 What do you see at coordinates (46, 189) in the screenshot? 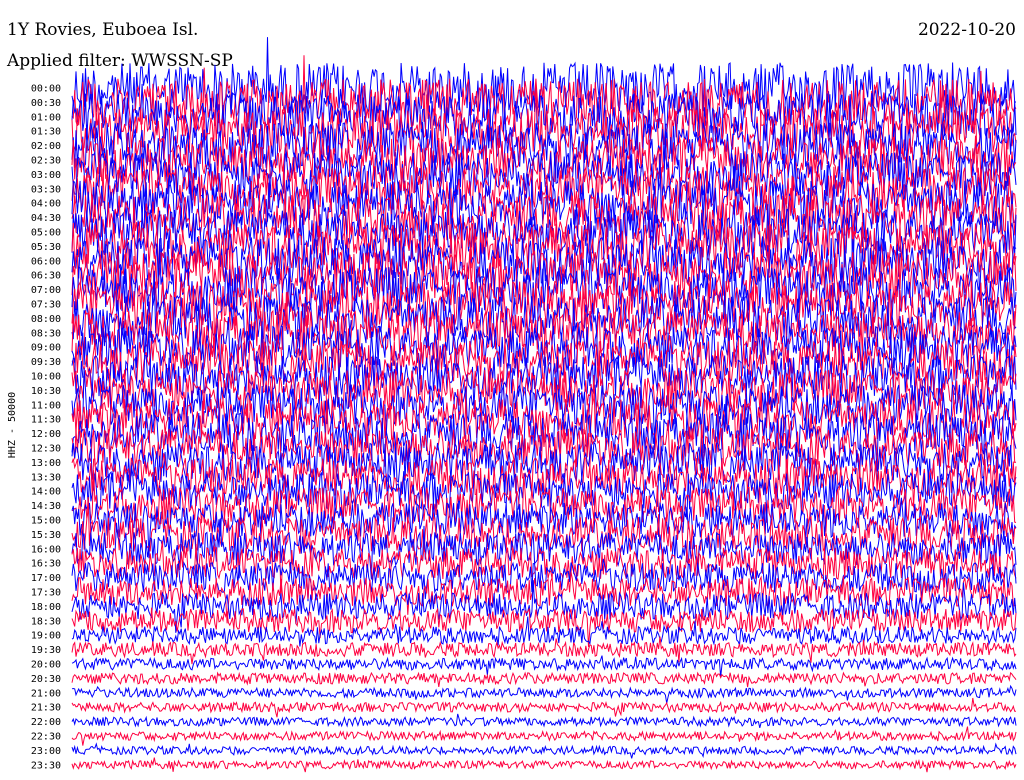
I see `row-time-label: 03:30` at bounding box center [46, 189].